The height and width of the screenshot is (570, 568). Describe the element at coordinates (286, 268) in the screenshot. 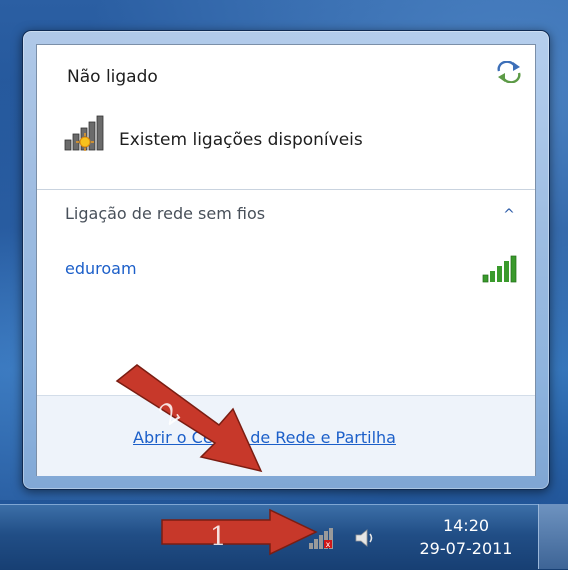

I see `network-item-eduroam: eduroam` at that location.